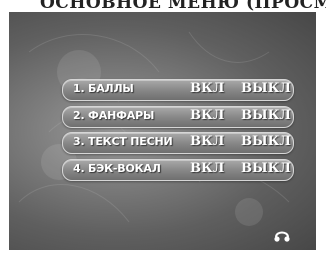 The image size is (326, 260). Describe the element at coordinates (282, 236) in the screenshot. I see `headphones-icon` at that location.